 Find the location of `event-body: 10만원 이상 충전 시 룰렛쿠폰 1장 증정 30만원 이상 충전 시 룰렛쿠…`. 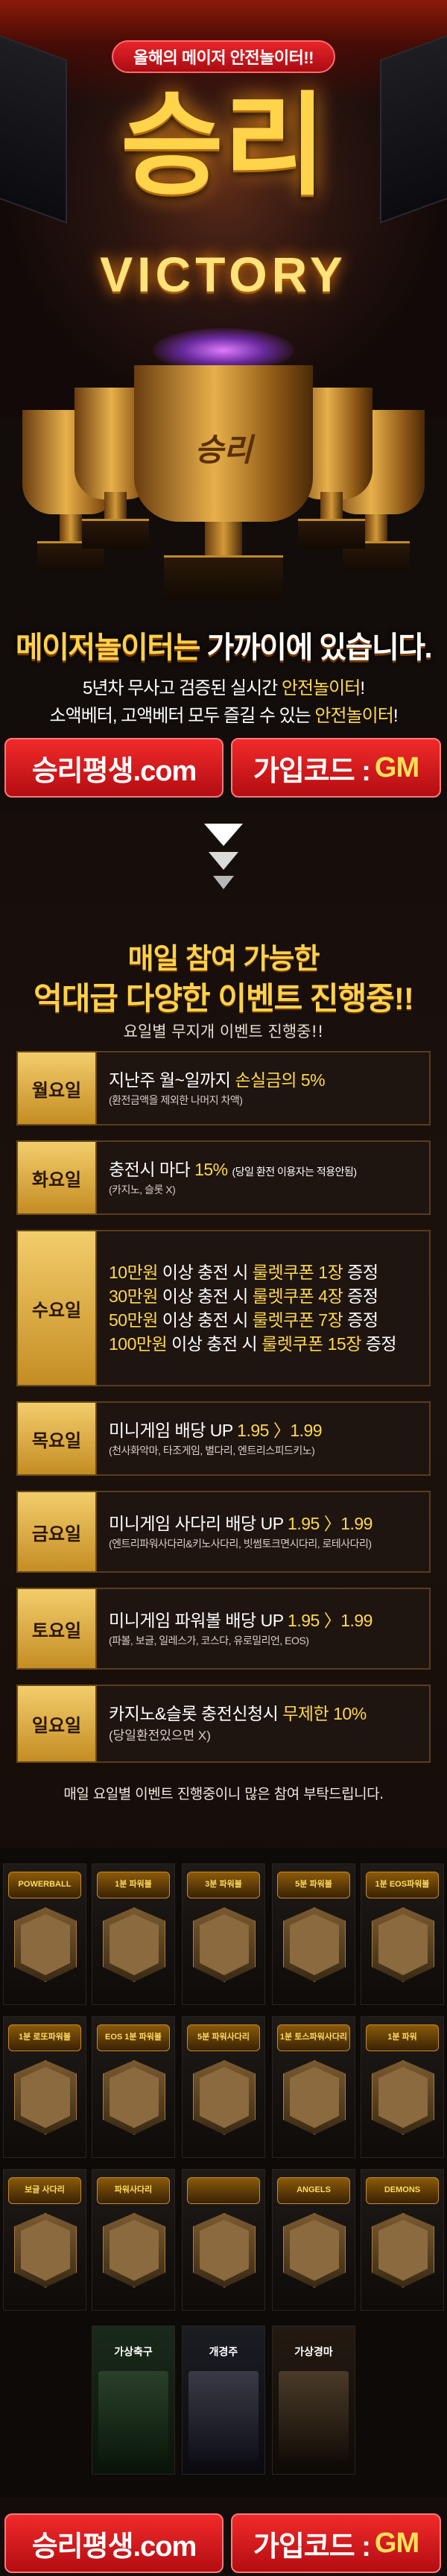

event-body: 10만원 이상 충전 시 룰렛쿠폰 1장 증정 30만원 이상 충전 시 룰렛쿠… is located at coordinates (264, 1308).